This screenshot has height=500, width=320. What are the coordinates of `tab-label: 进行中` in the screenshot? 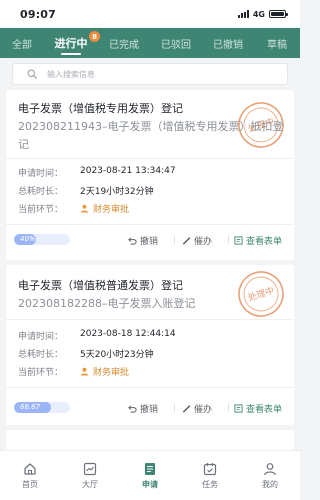 It's located at (71, 43).